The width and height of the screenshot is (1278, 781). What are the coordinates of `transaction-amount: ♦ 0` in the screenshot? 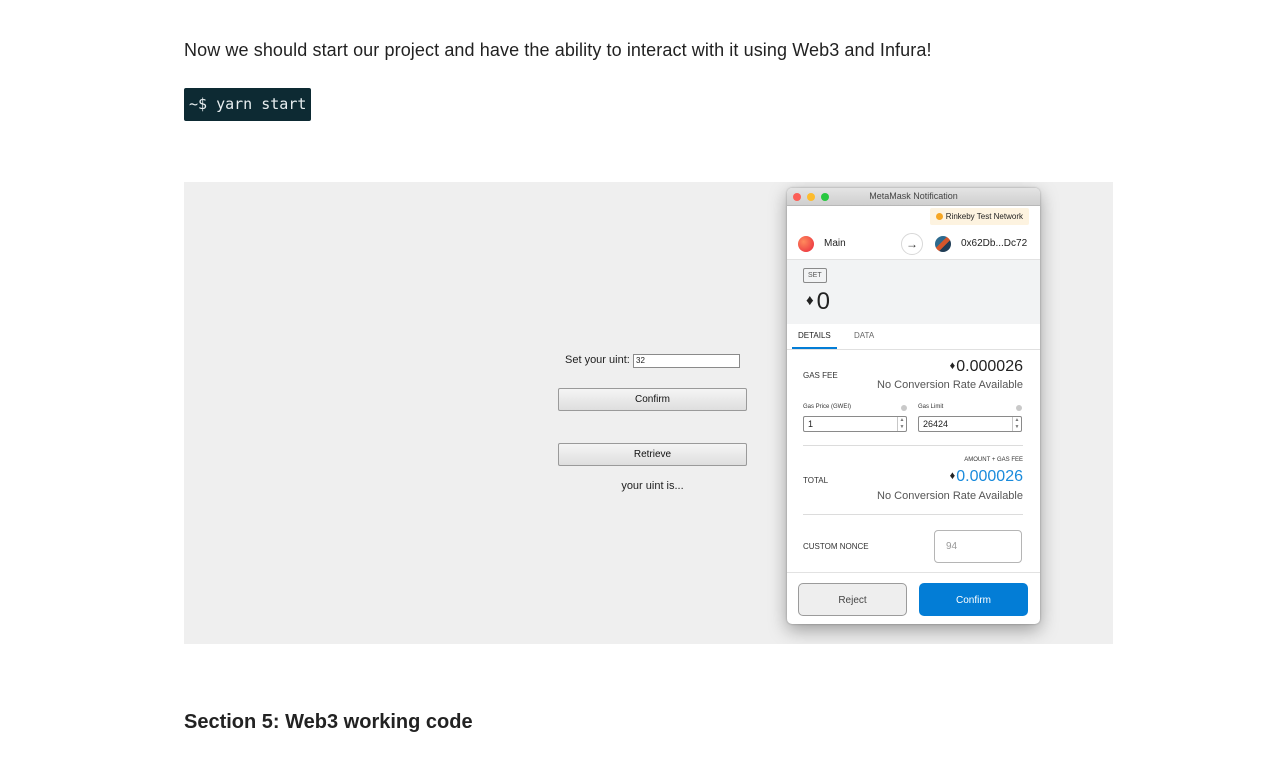 It's located at (818, 302).